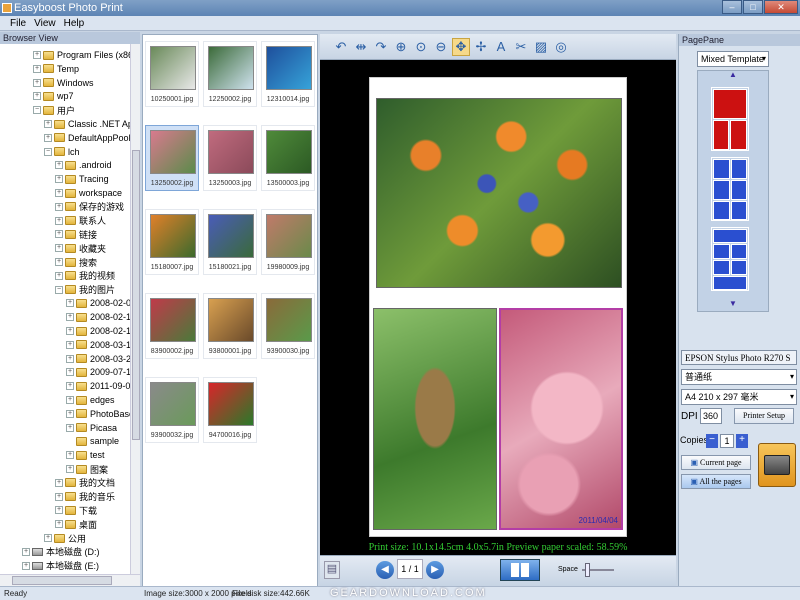 This screenshot has height=600, width=800. Describe the element at coordinates (230, 326) in the screenshot. I see `thumbnail-item: 93800001.jpg` at that location.